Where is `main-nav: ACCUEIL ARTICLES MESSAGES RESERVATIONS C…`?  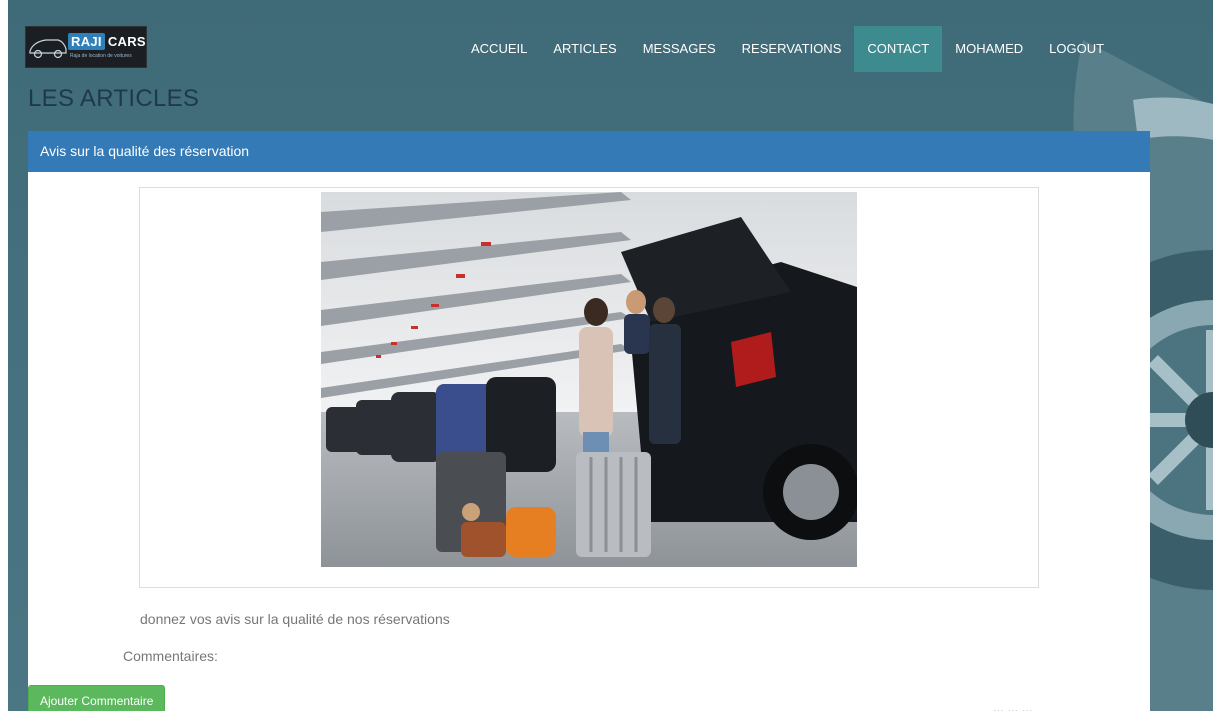 main-nav: ACCUEIL ARTICLES MESSAGES RESERVATIONS C… is located at coordinates (787, 49).